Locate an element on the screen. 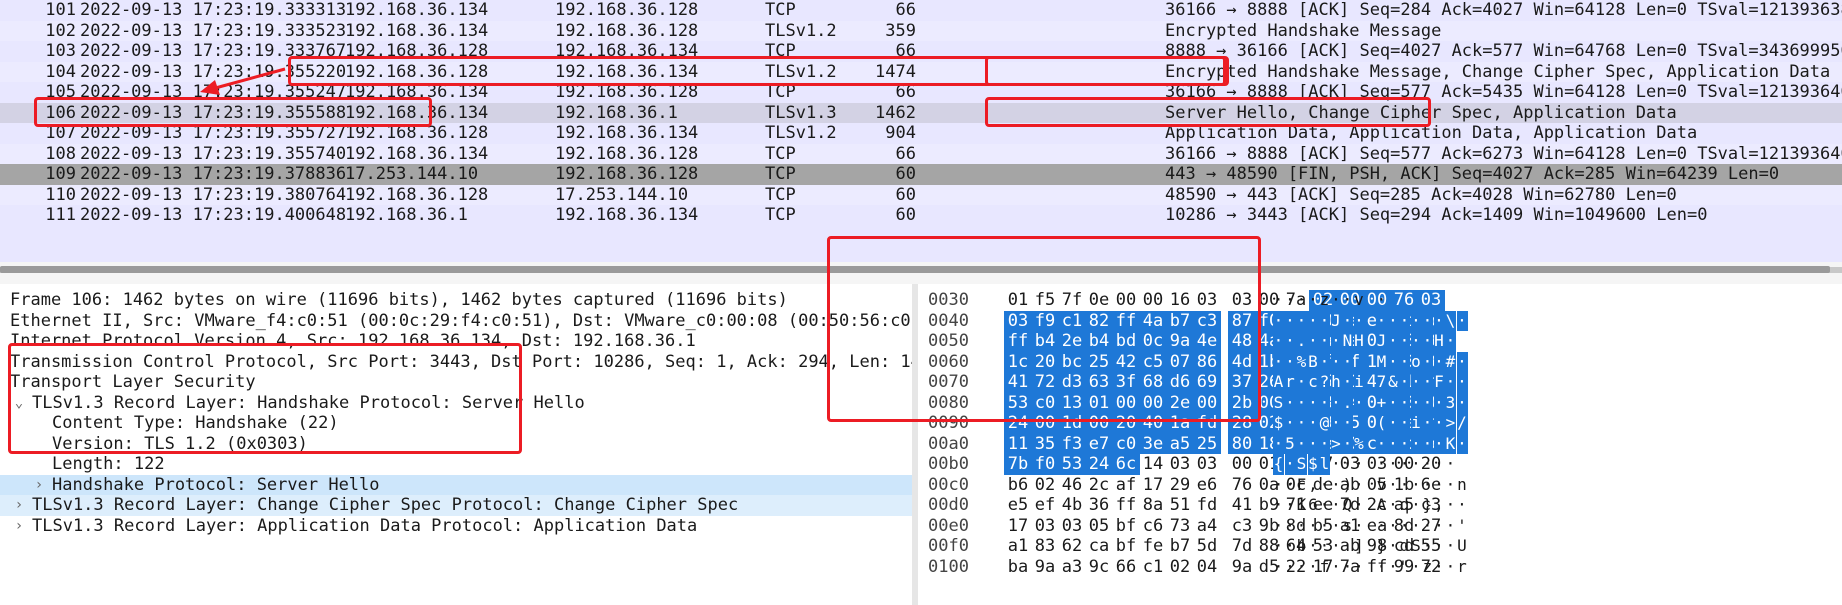  ascii-char: \ is located at coordinates (1450, 320).